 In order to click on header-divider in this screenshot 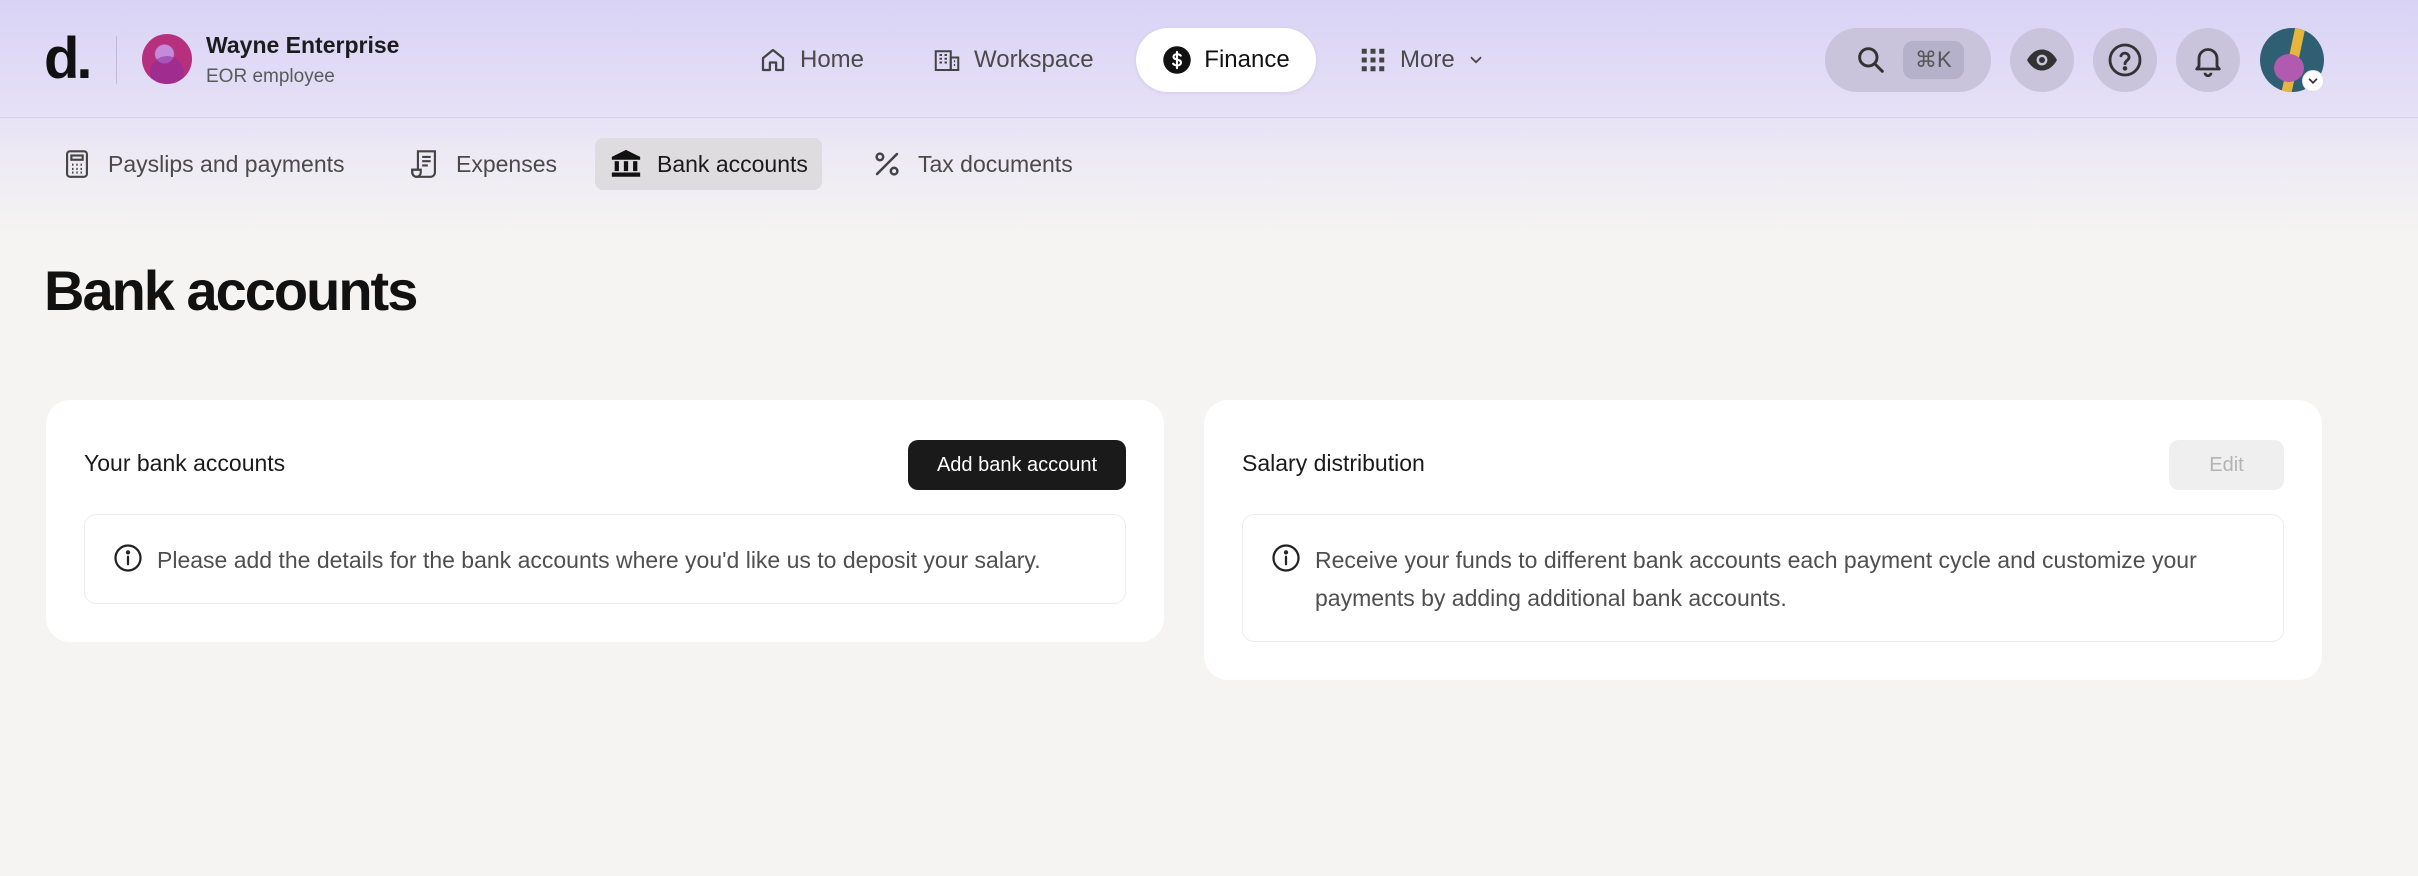, I will do `click(116, 60)`.